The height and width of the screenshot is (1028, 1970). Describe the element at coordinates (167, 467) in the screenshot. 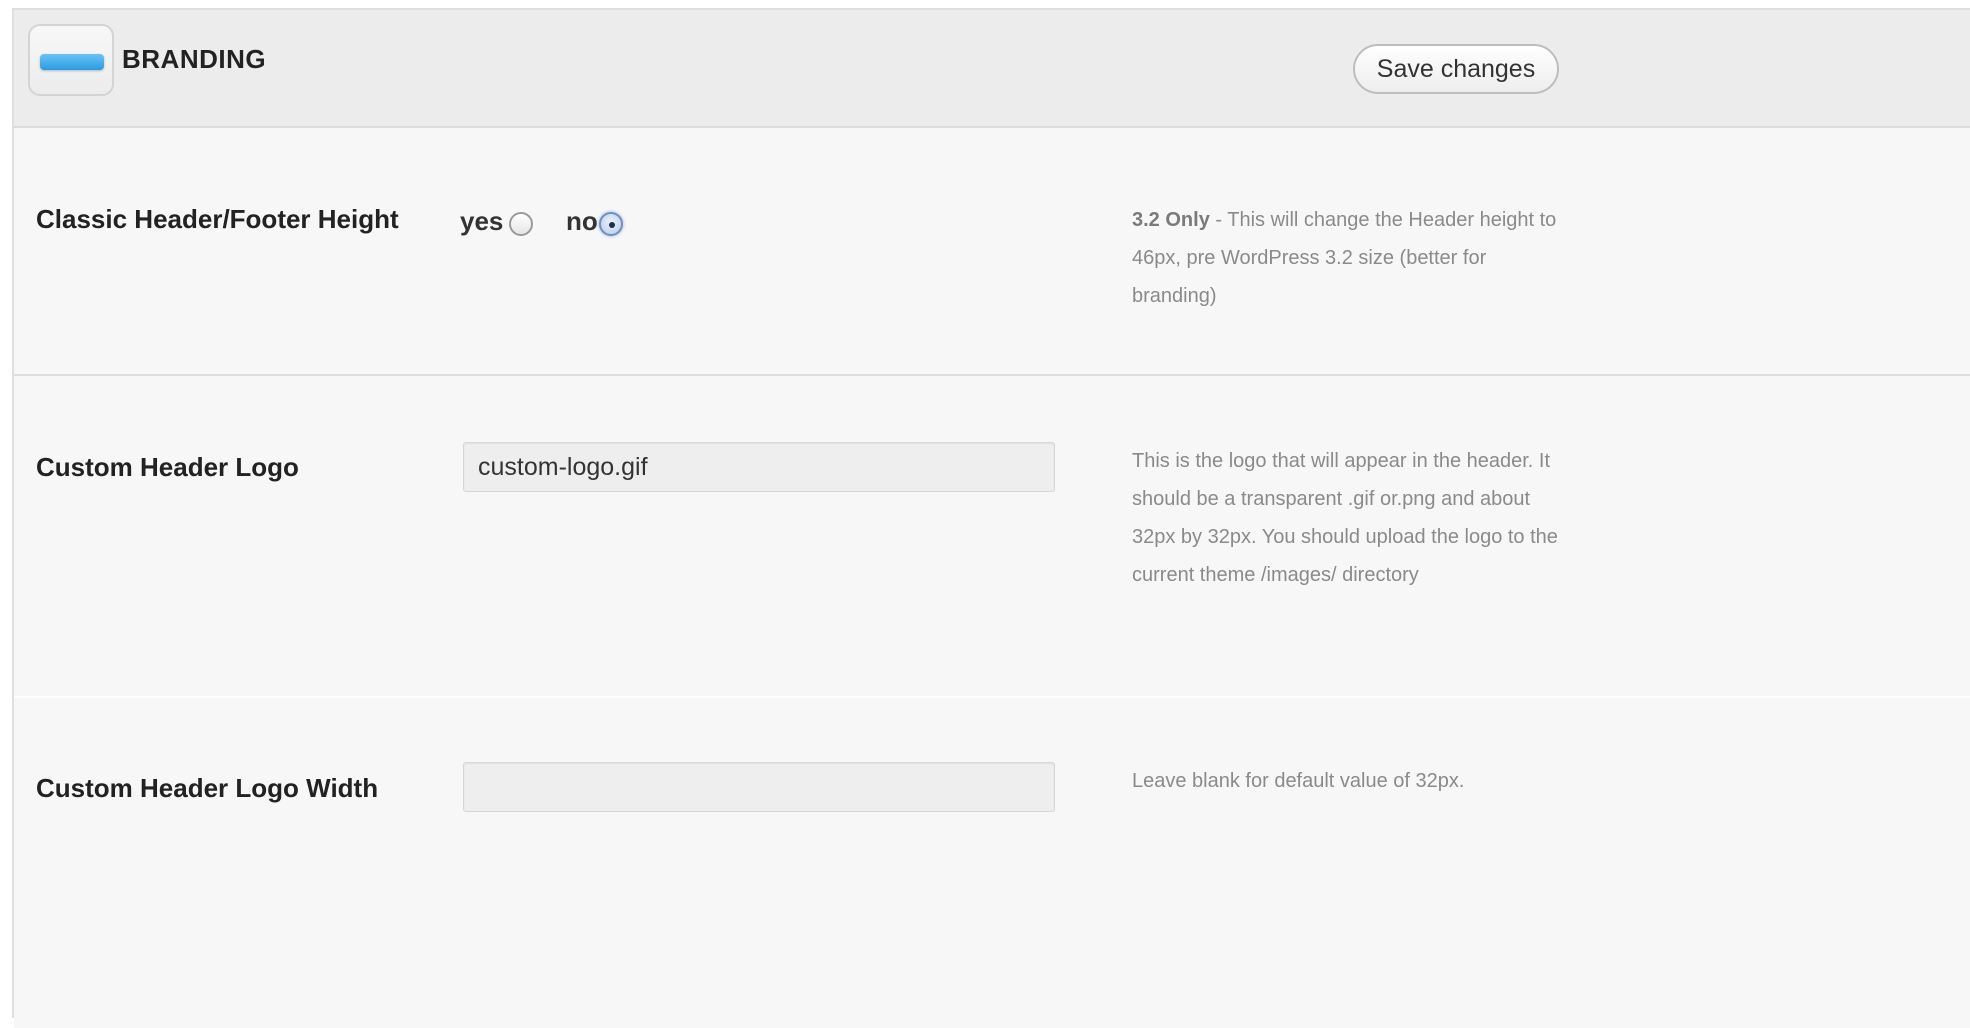

I see `option-label: Custom Header Logo` at that location.